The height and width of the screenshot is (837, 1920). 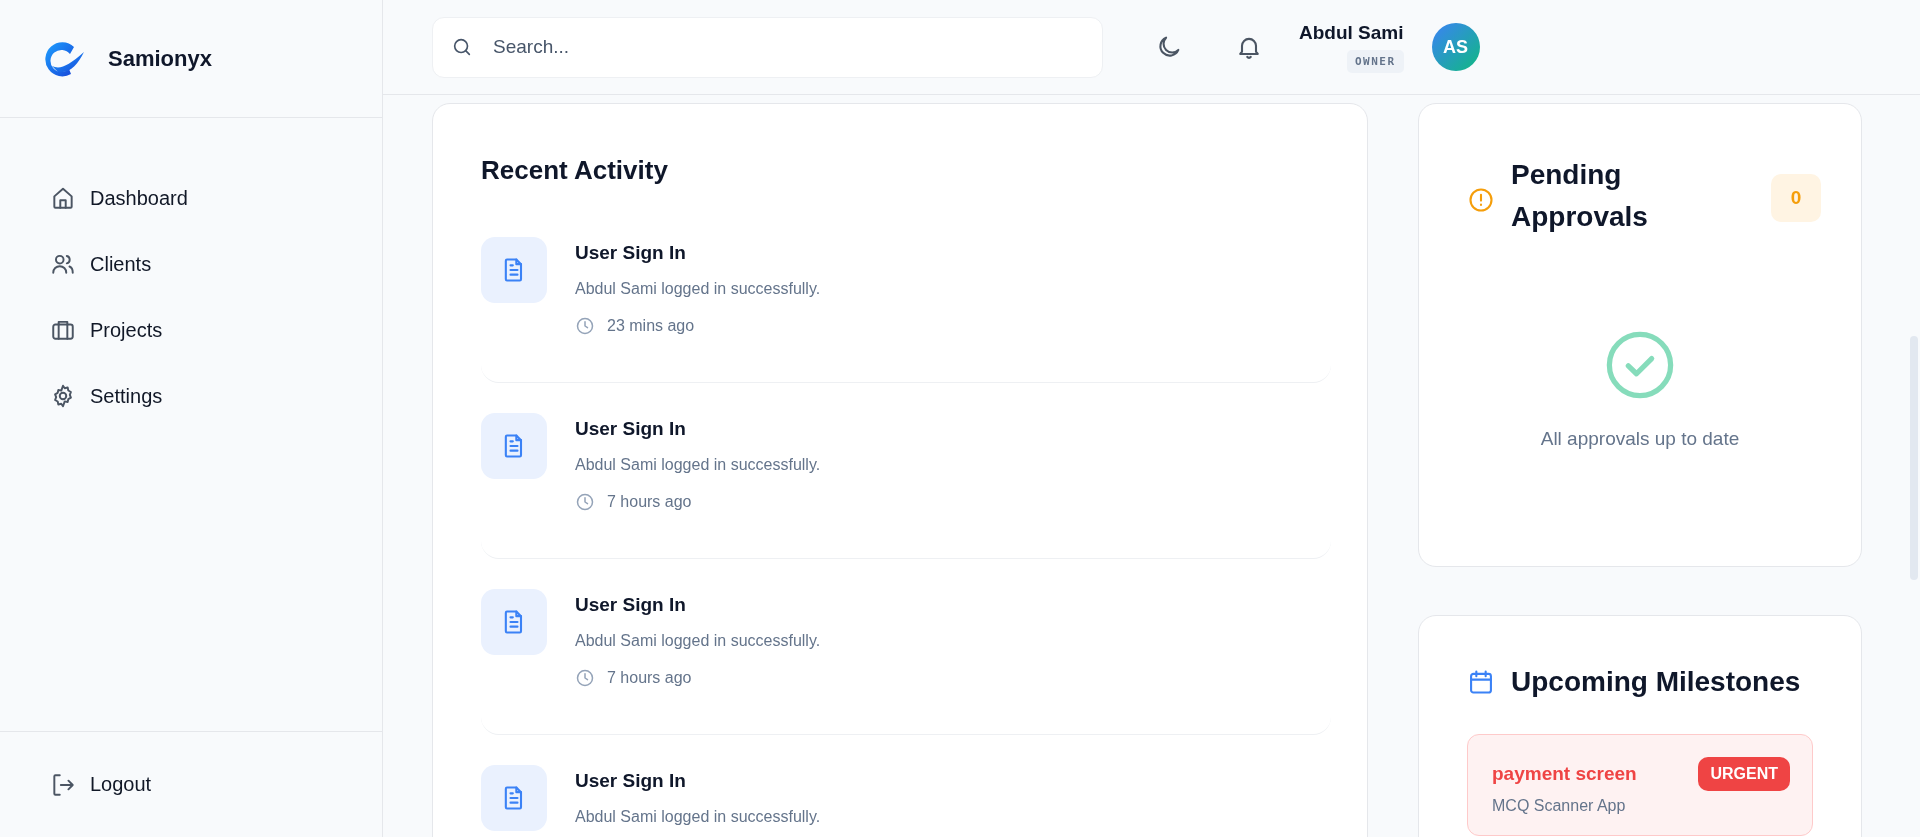 I want to click on milestone-project: MCQ Scanner App, so click(x=1559, y=806).